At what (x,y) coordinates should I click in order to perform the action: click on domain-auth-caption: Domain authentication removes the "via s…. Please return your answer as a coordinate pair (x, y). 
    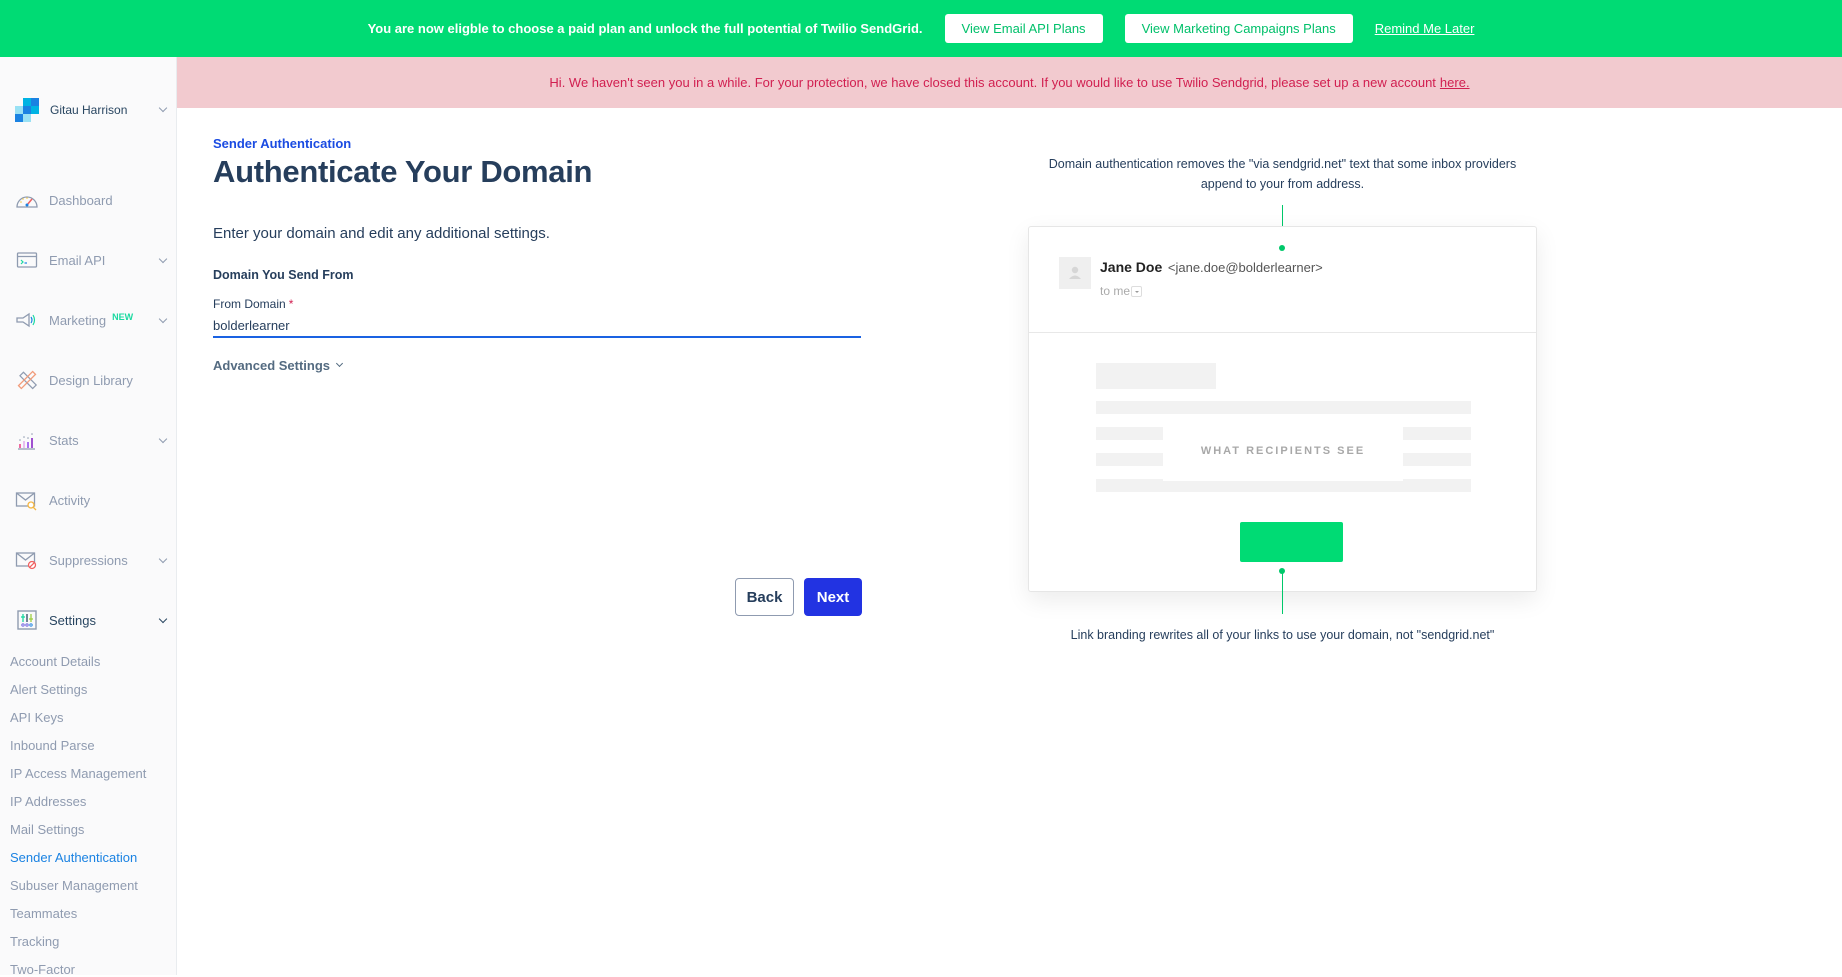
    Looking at the image, I should click on (1282, 174).